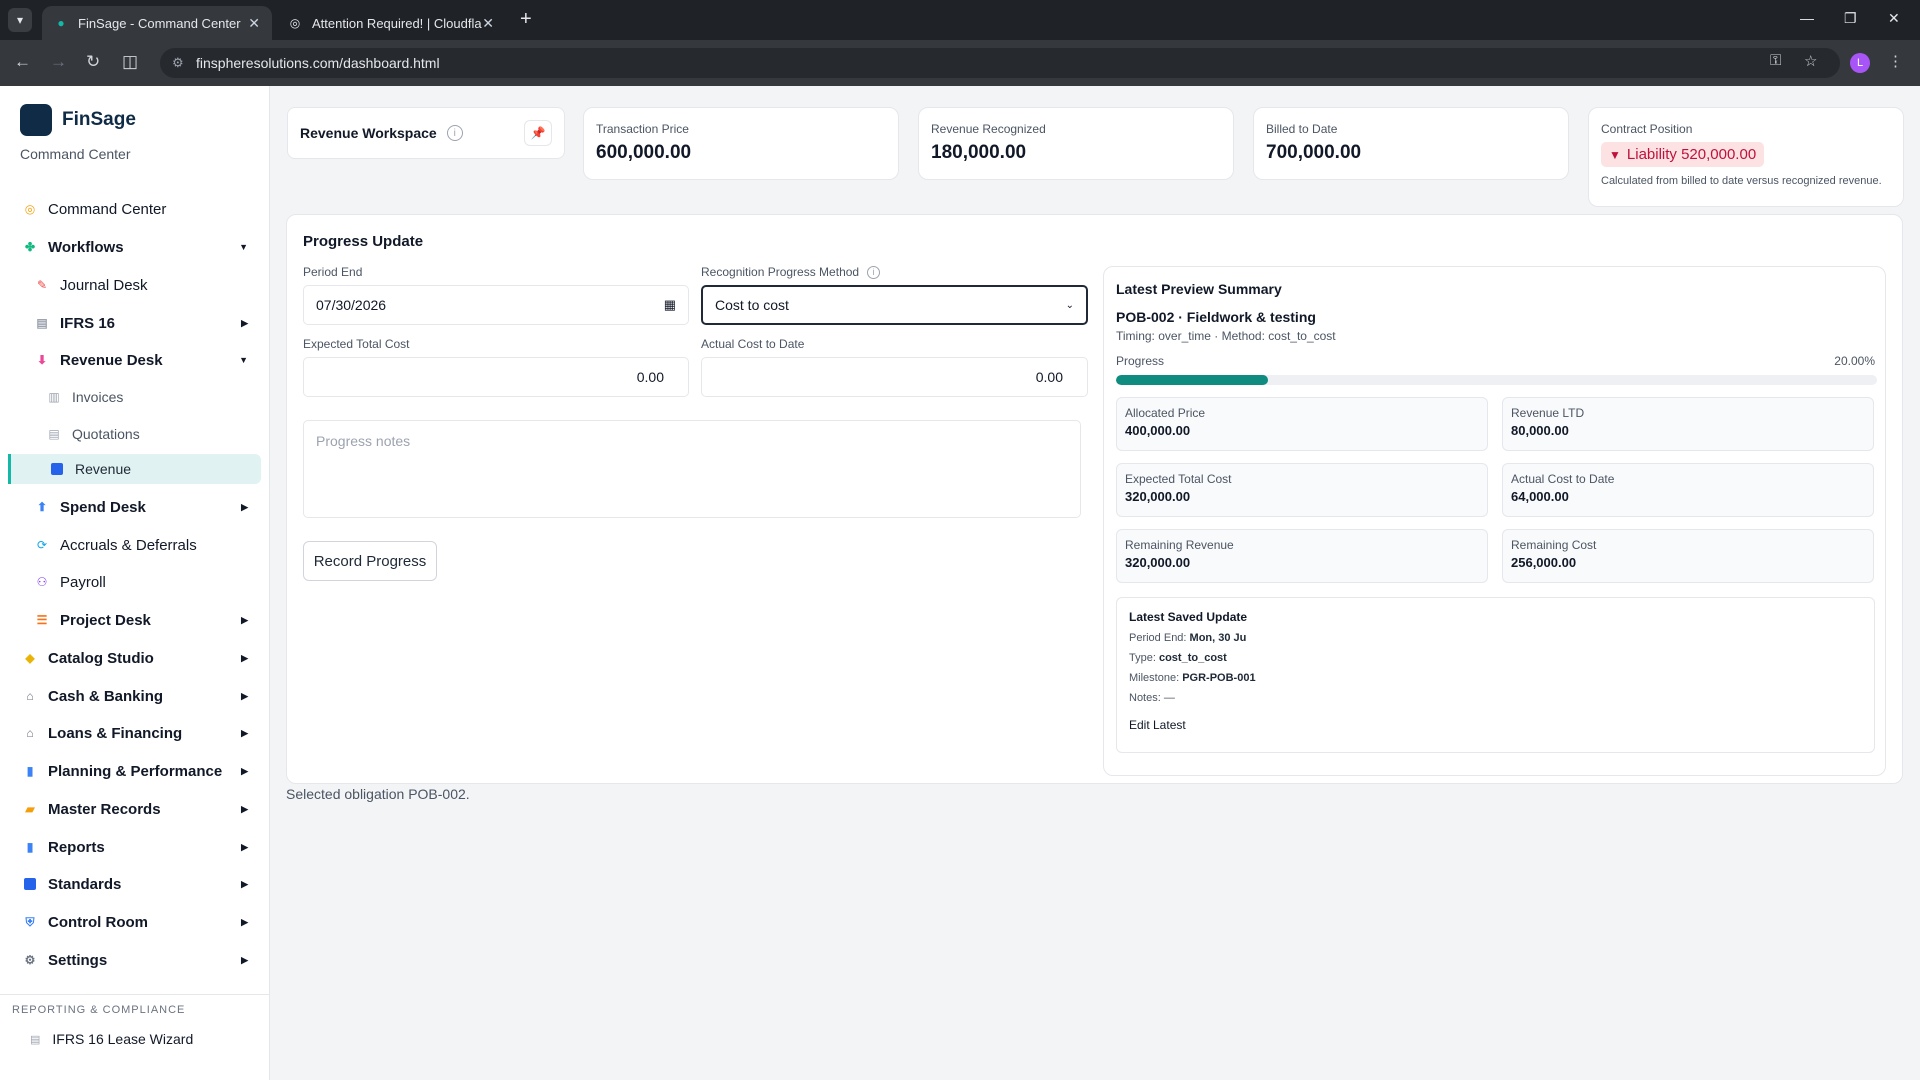 The image size is (1920, 1080). Describe the element at coordinates (243, 360) in the screenshot. I see `caret-down-icon: ▼` at that location.